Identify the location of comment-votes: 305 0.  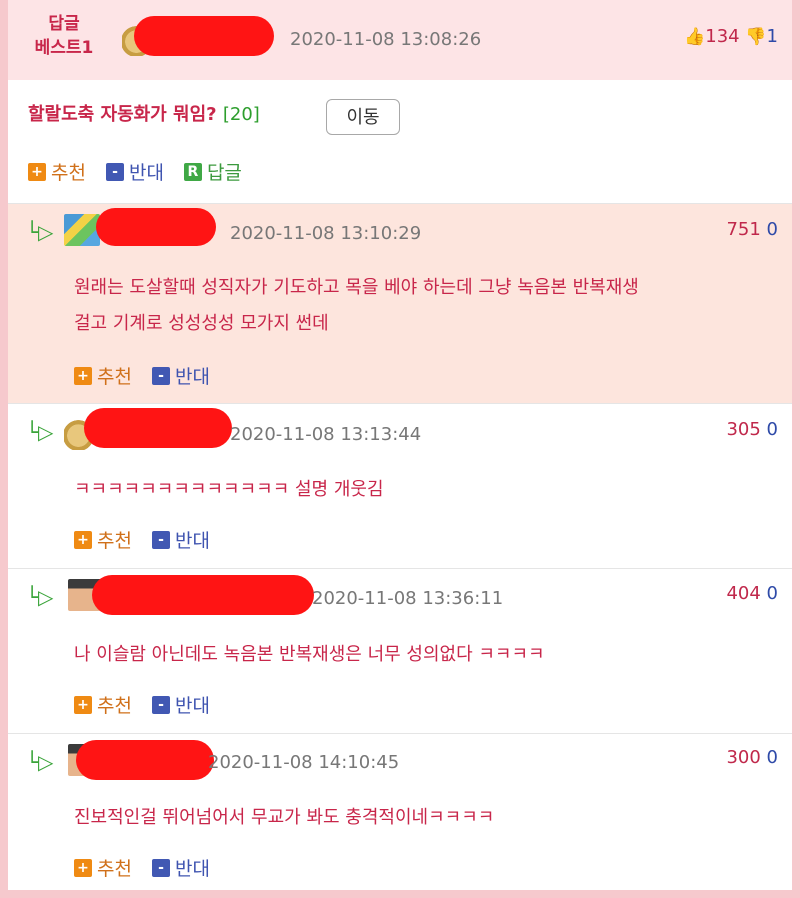
(728, 430).